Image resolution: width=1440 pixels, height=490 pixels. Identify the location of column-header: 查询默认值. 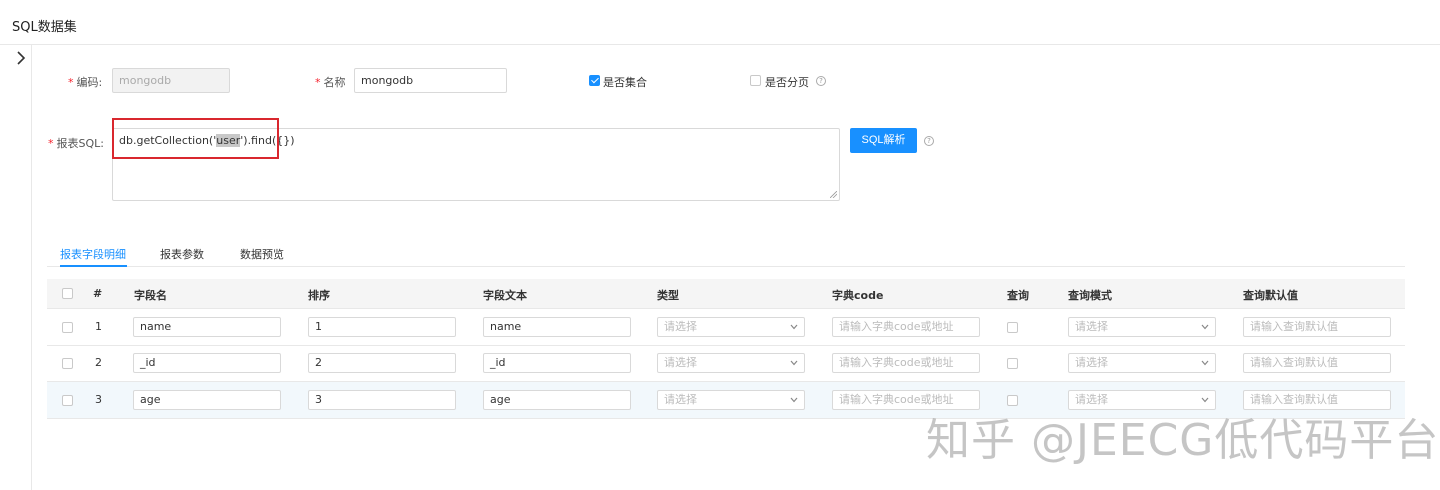
(1270, 295).